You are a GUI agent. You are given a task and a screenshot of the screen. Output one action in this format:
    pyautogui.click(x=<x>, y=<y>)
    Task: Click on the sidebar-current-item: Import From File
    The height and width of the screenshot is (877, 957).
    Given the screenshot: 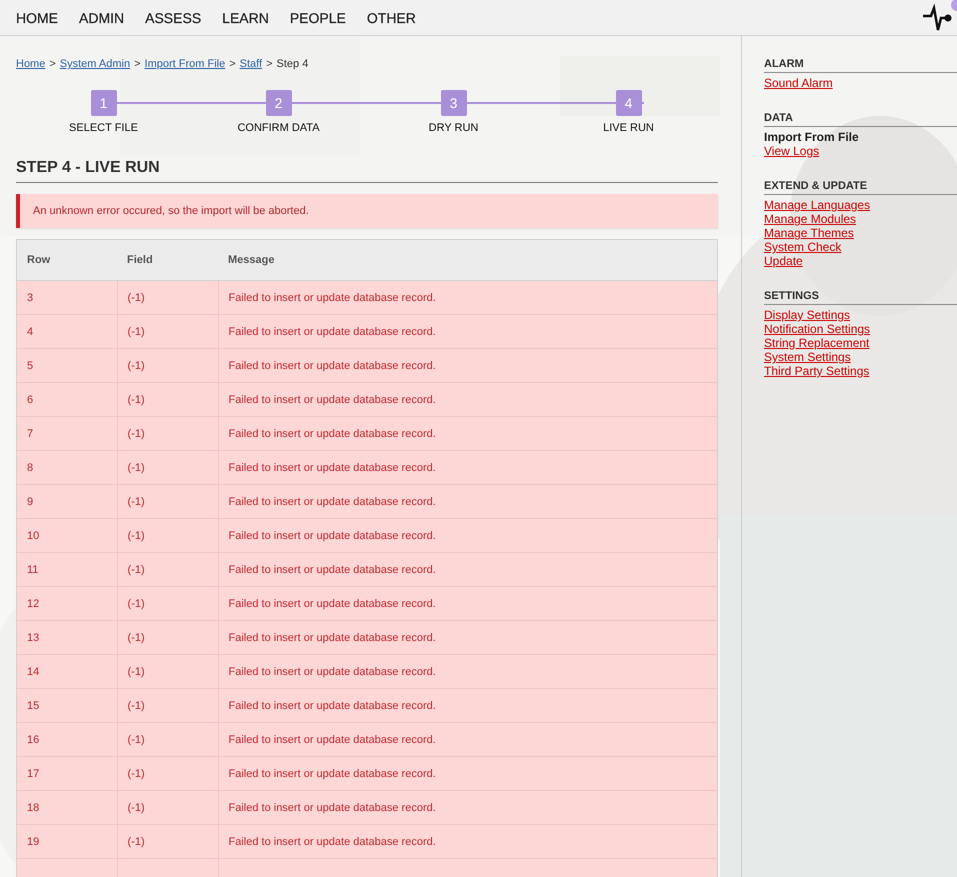 What is the action you would take?
    pyautogui.click(x=811, y=137)
    